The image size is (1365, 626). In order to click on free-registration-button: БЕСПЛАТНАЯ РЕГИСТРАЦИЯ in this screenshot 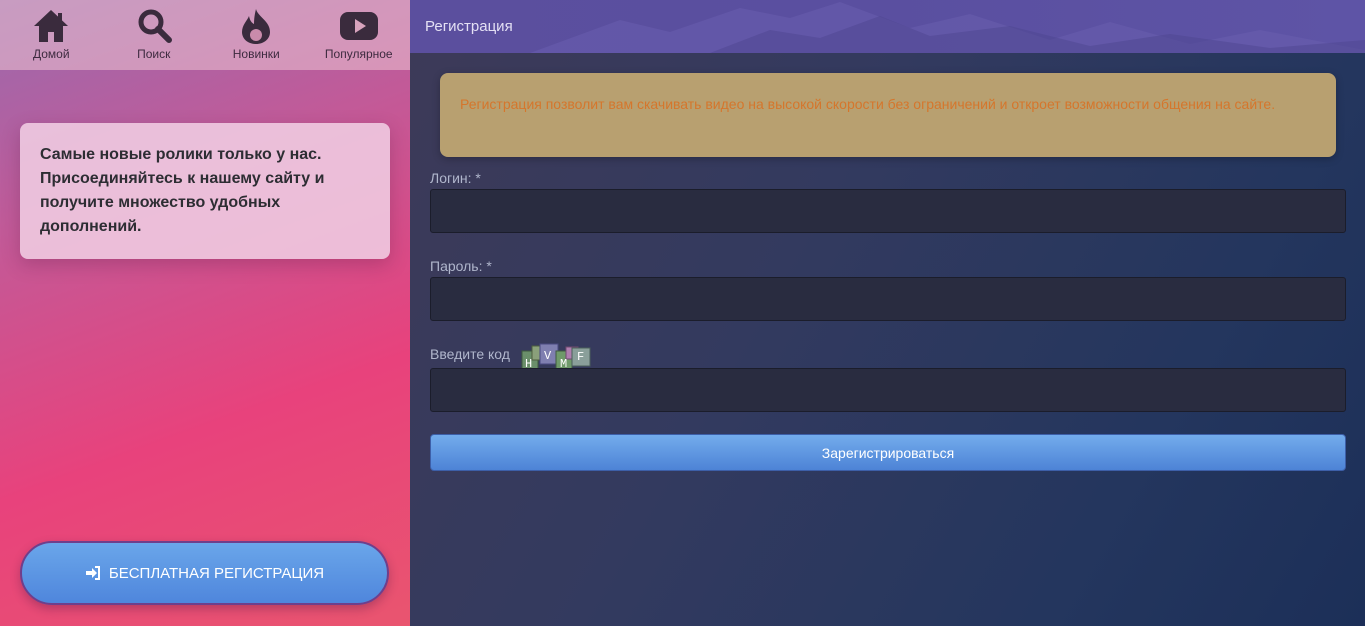, I will do `click(204, 573)`.